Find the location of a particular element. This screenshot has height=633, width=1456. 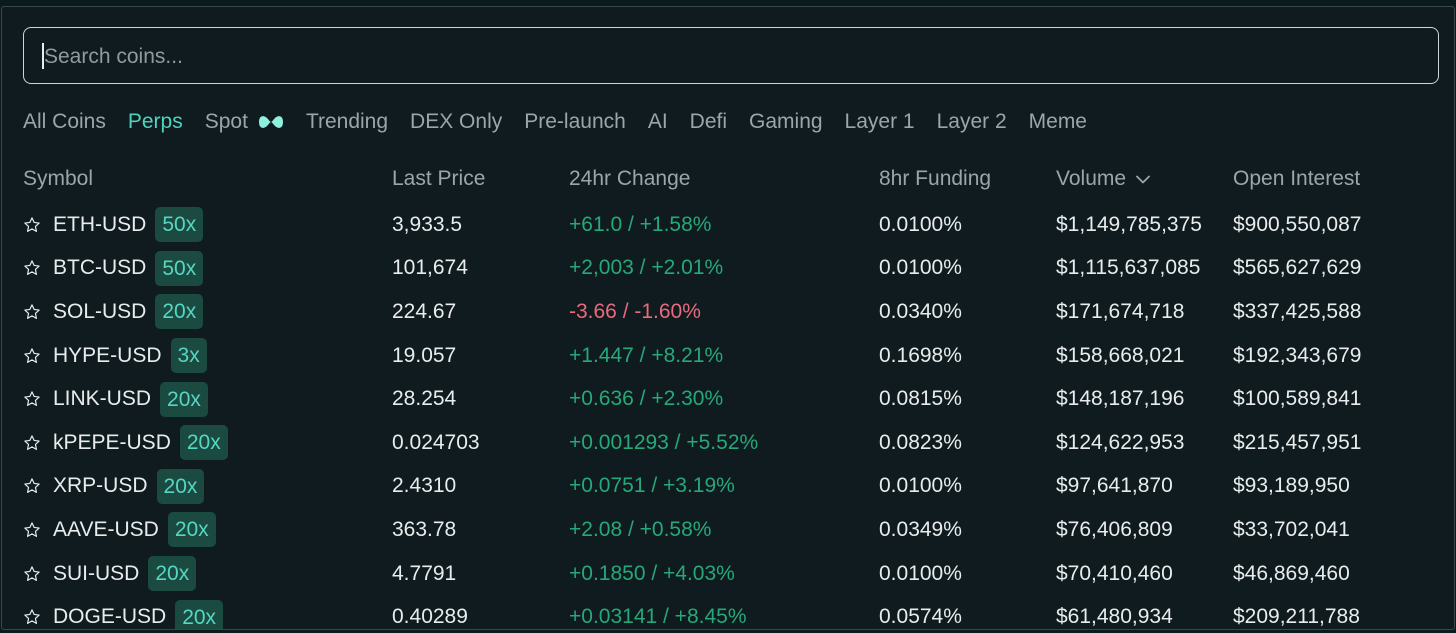

tab-gaming: Gaming is located at coordinates (786, 122).